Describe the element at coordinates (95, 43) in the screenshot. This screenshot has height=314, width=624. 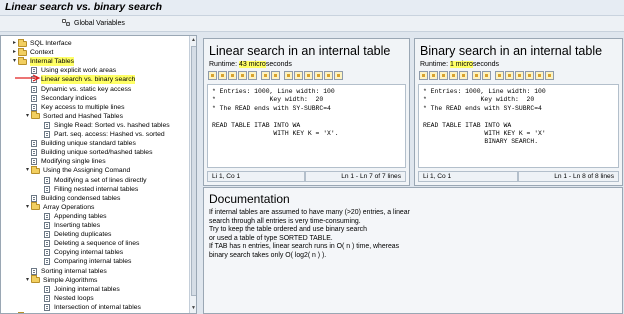
I see `tree-item: ▸ SQL Interface` at that location.